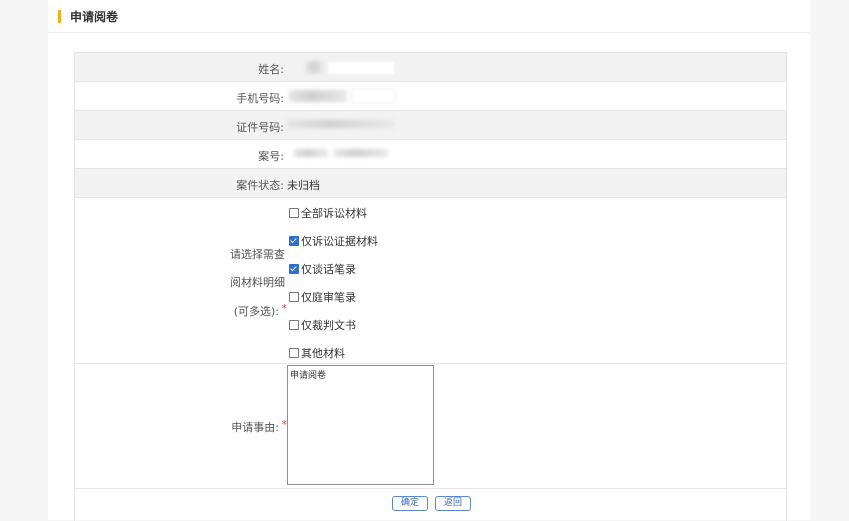 The width and height of the screenshot is (849, 521). I want to click on case-status-value: 未归档, so click(303, 185).